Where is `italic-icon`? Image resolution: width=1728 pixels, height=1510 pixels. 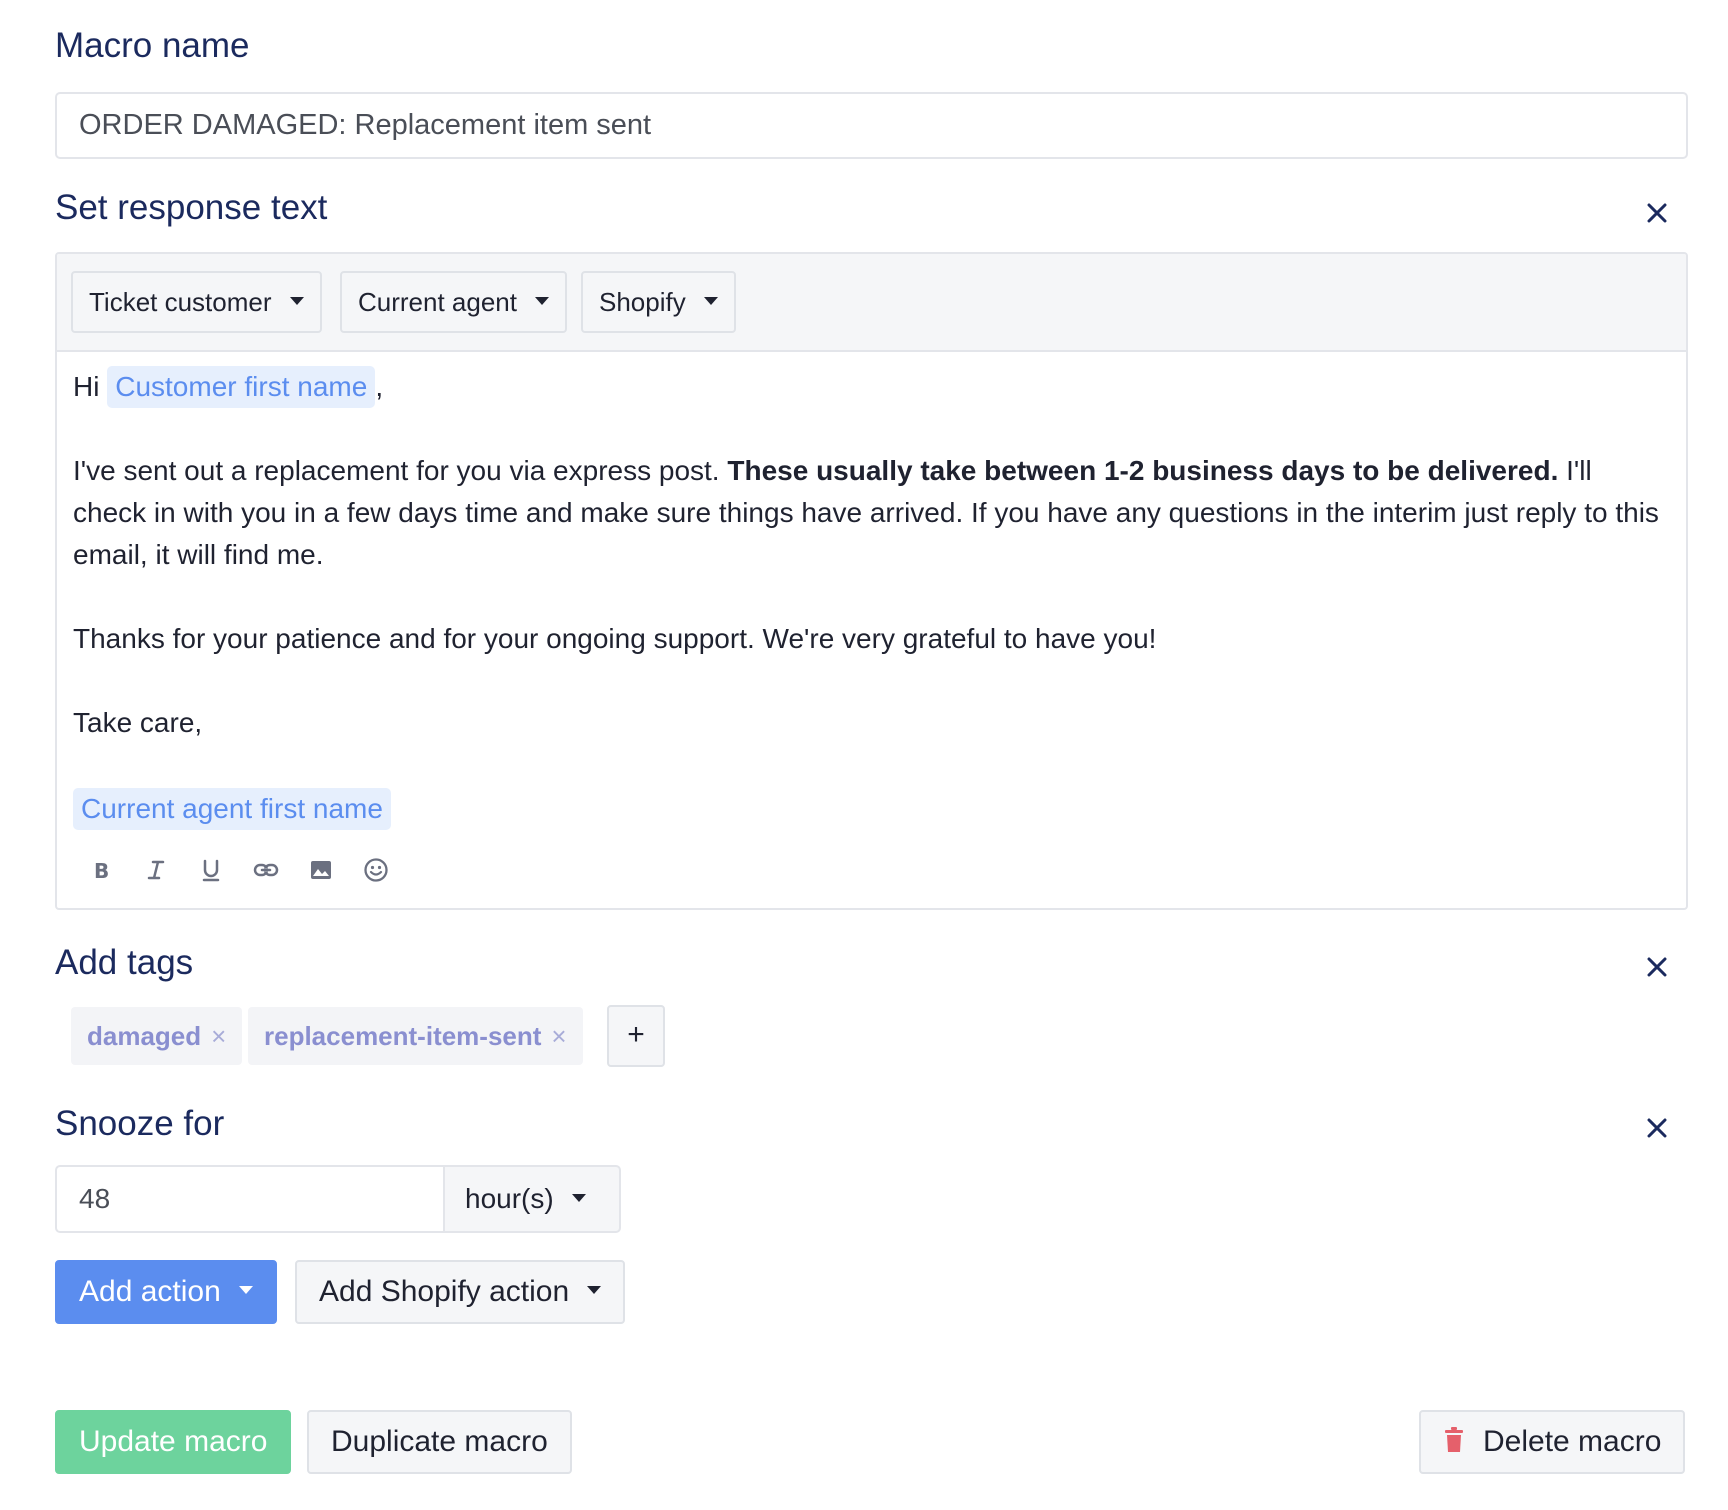
italic-icon is located at coordinates (156, 870).